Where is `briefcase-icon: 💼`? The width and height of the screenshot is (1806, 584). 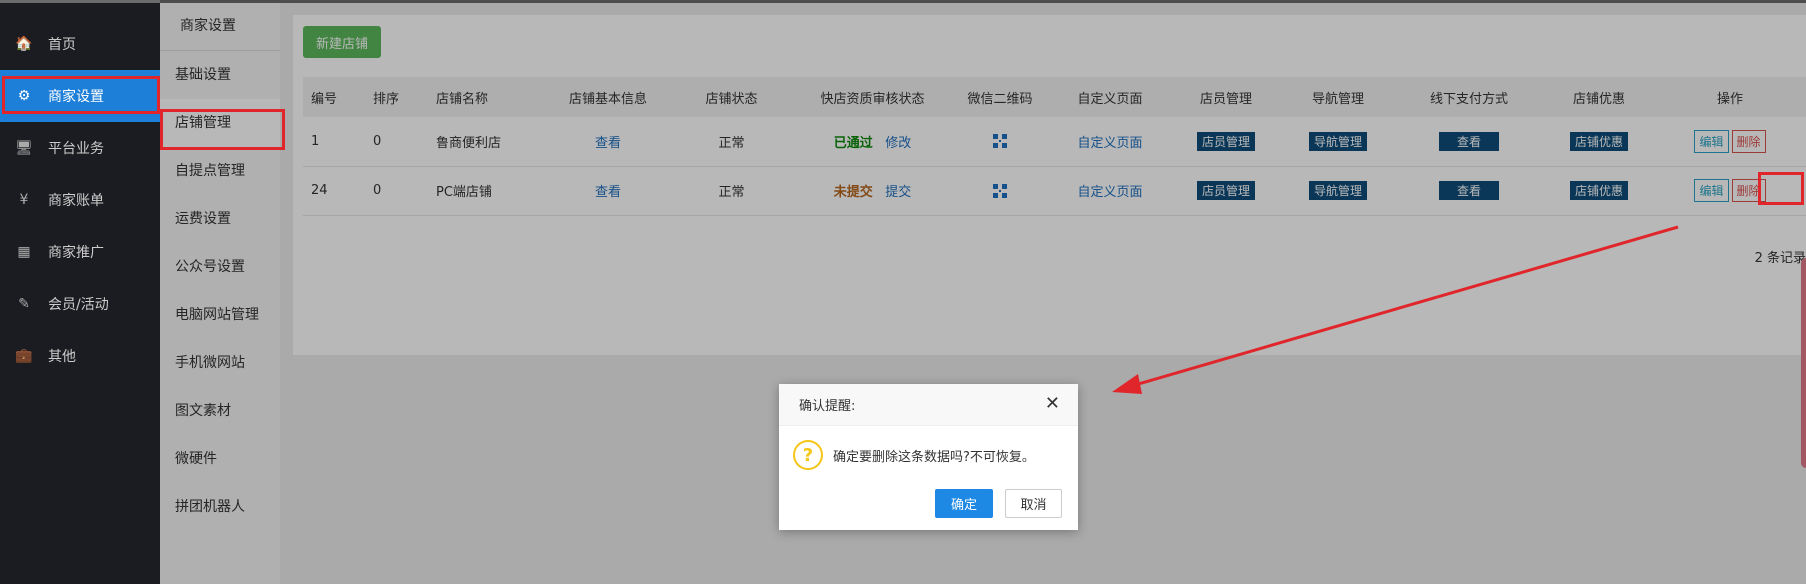
briefcase-icon: 💼 is located at coordinates (24, 356).